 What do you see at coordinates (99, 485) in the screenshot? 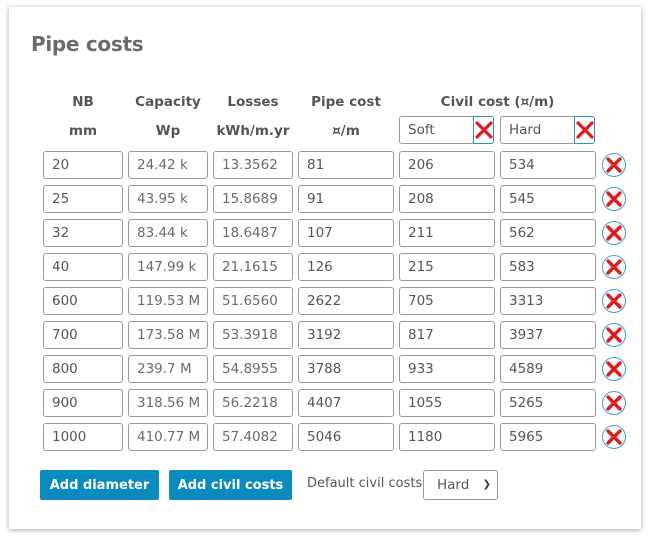
I see `add-diameter-button: Add diameter` at bounding box center [99, 485].